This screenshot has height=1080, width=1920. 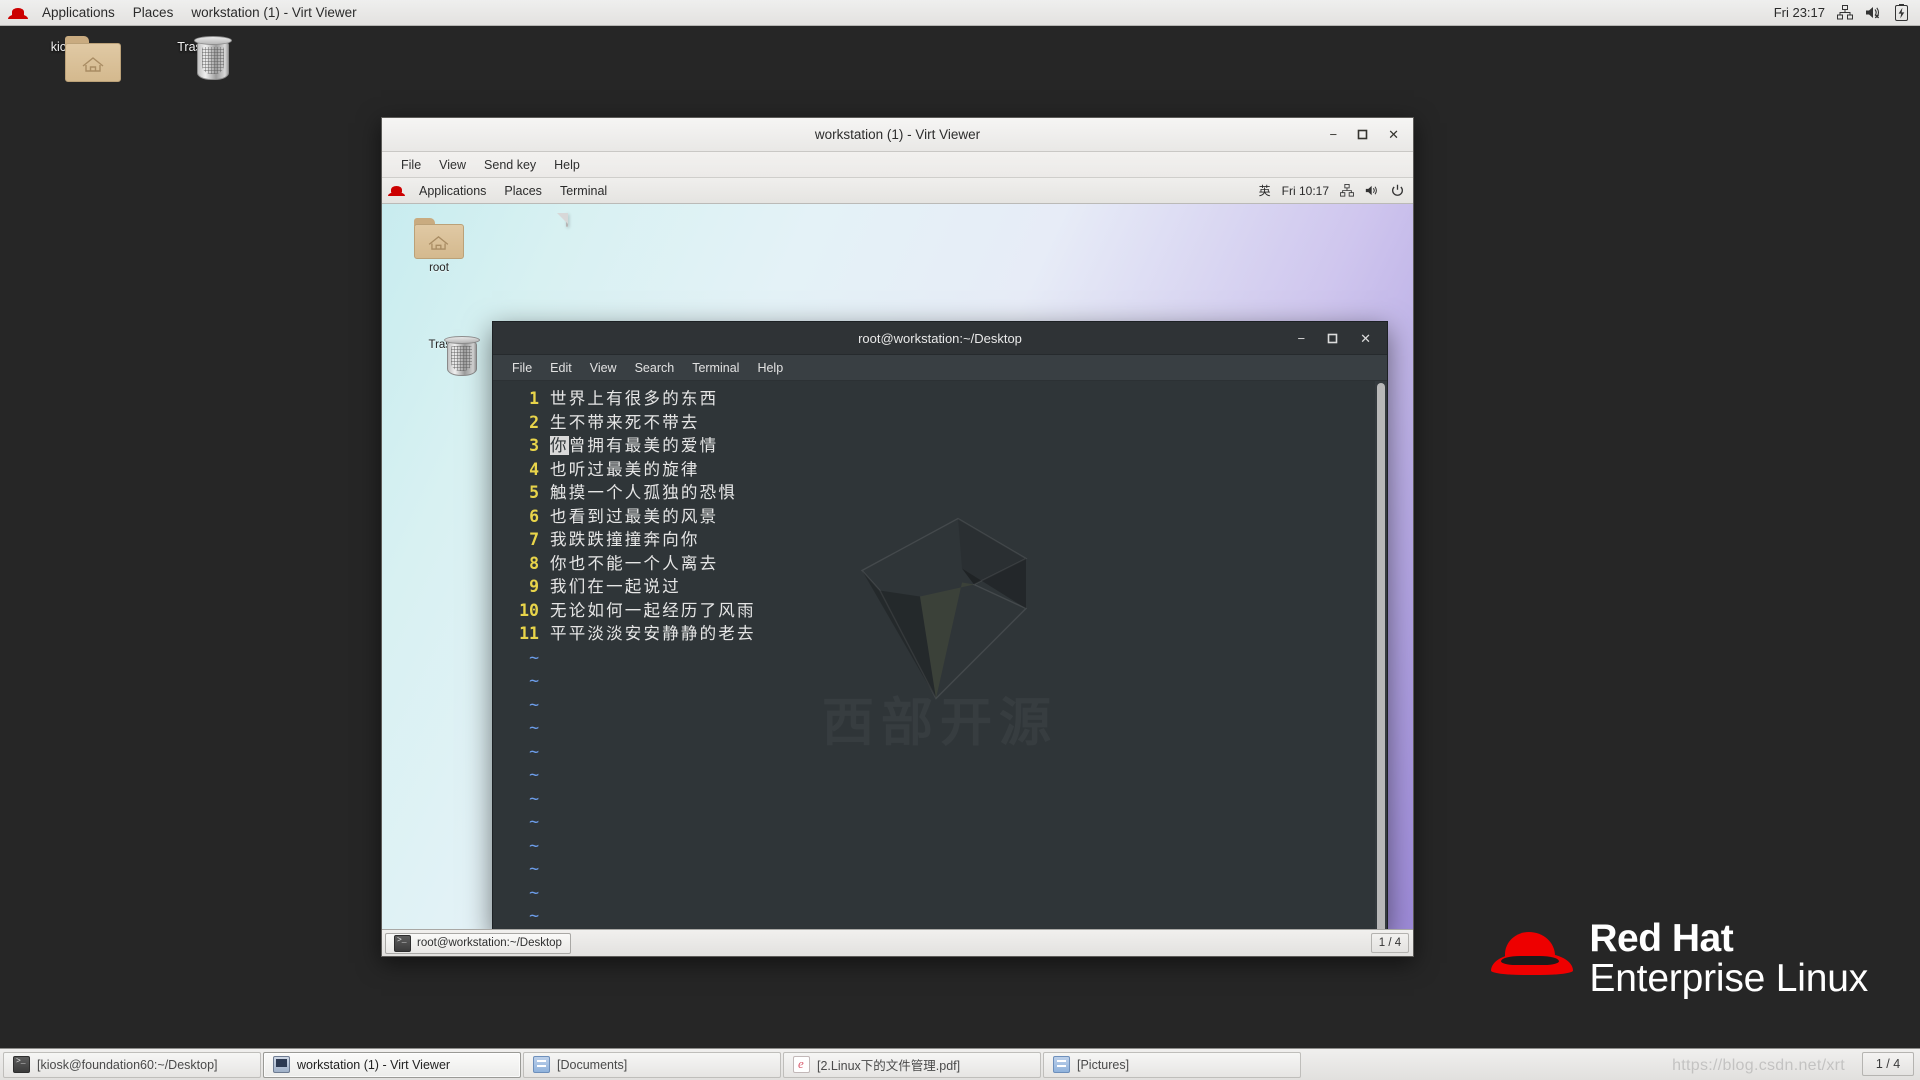 What do you see at coordinates (912, 1064) in the screenshot?
I see `taskbar-item-pdf: [2.Linux下的文件管理.pdf]` at bounding box center [912, 1064].